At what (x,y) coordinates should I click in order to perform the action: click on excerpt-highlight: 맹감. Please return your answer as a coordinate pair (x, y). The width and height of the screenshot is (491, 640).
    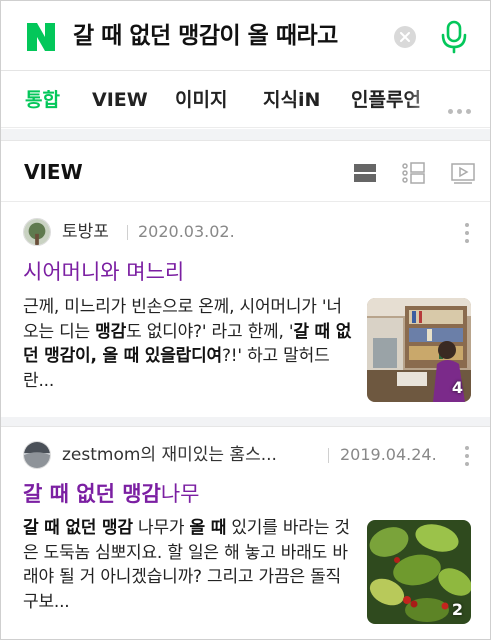
    Looking at the image, I should click on (111, 331).